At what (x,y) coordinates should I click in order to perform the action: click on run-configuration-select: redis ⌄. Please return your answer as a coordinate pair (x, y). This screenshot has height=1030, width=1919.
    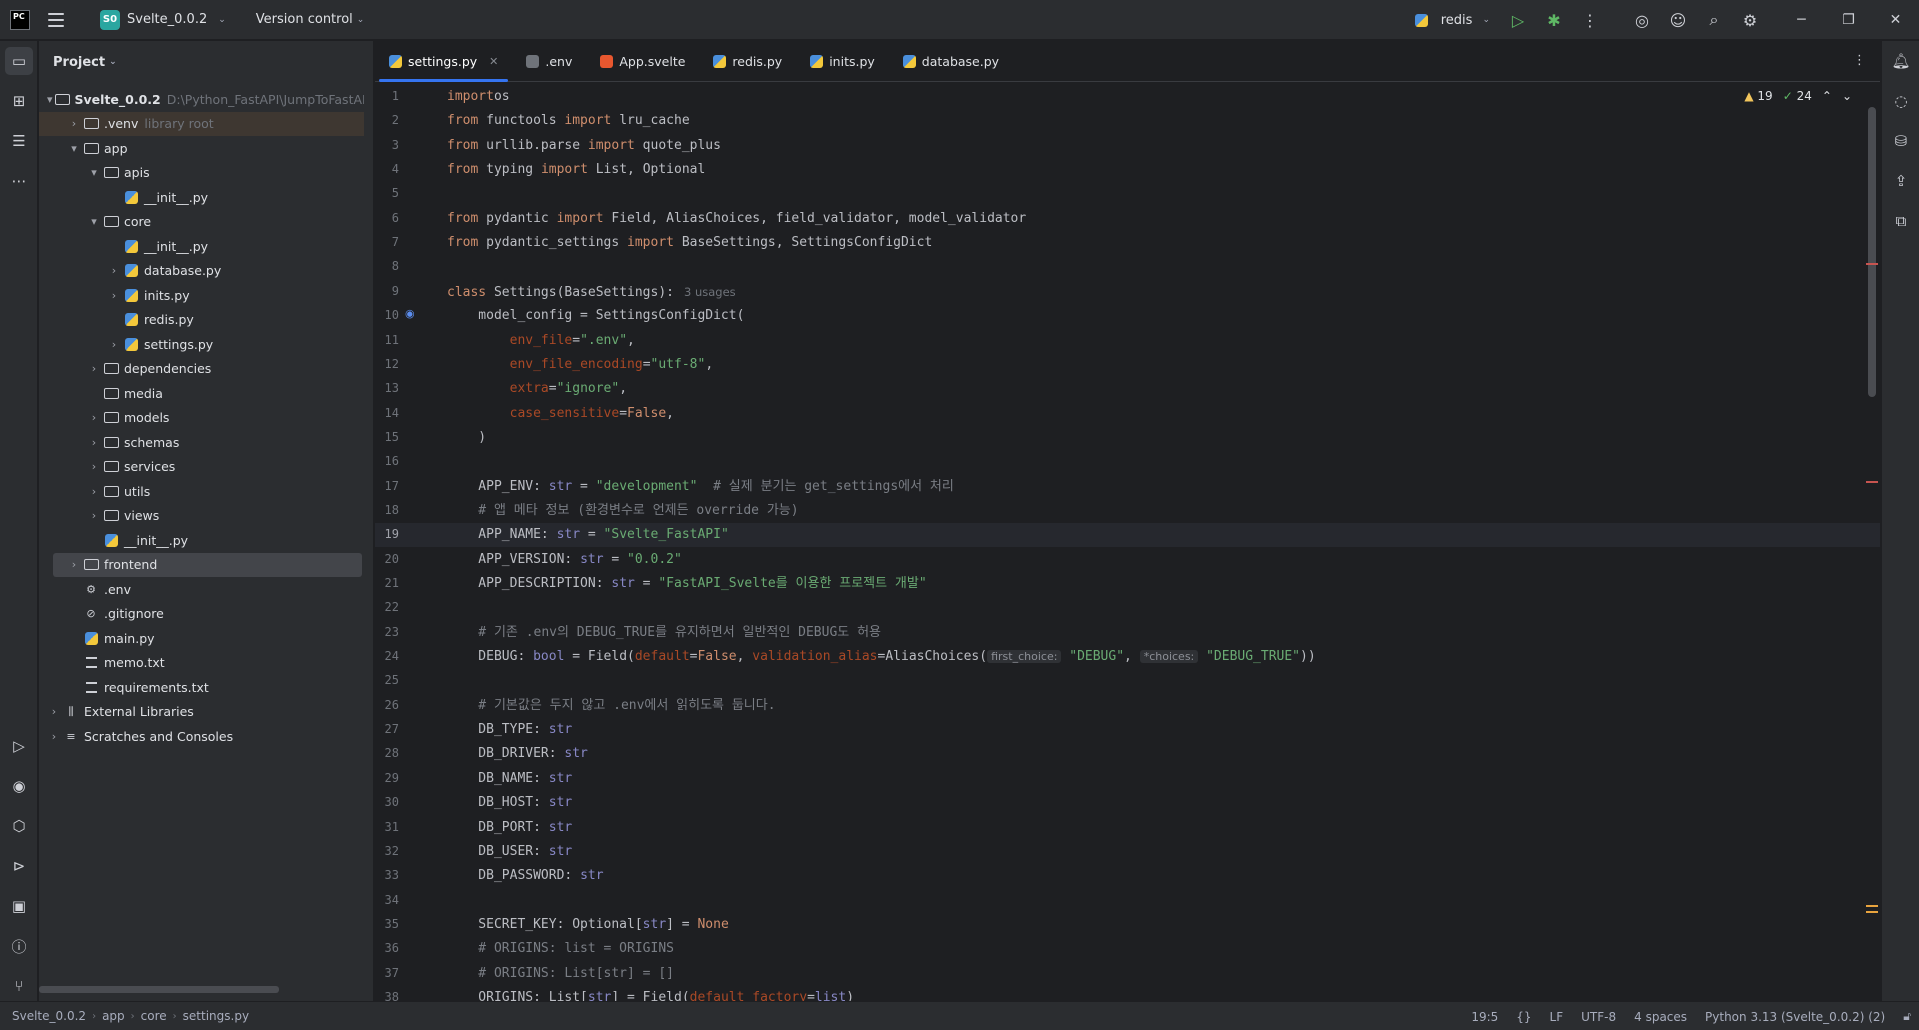
    Looking at the image, I should click on (1451, 20).